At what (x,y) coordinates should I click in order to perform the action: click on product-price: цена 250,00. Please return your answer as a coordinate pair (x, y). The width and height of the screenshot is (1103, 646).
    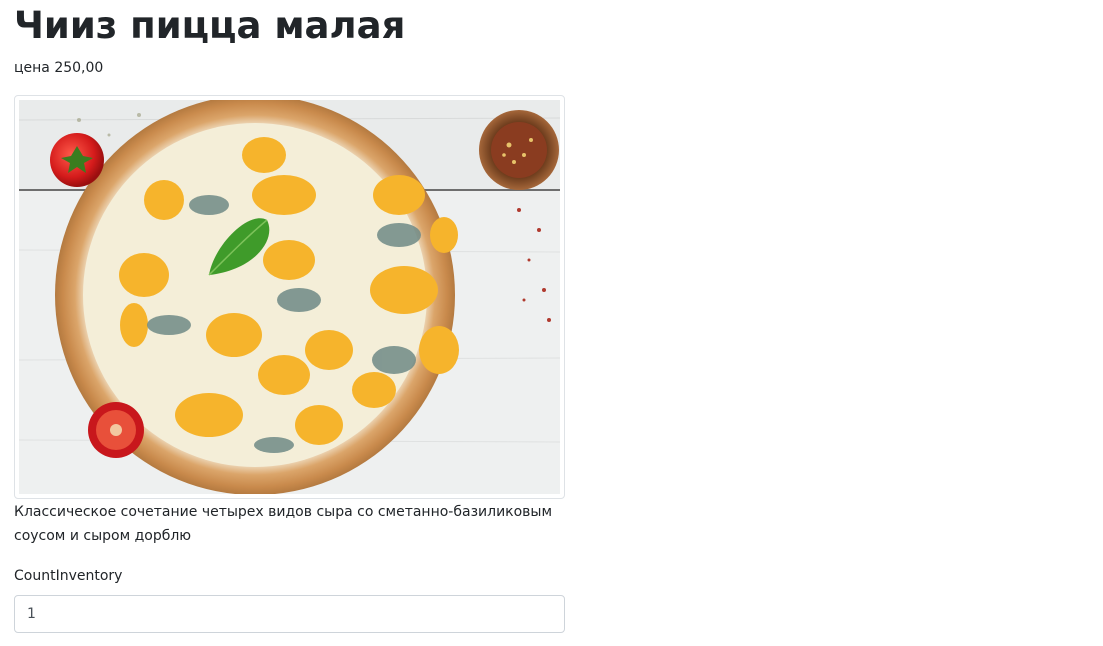
    Looking at the image, I should click on (59, 68).